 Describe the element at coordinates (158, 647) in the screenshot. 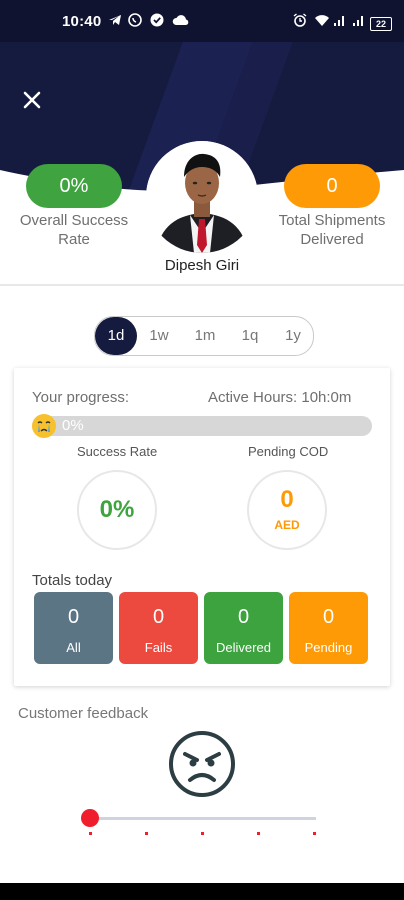

I see `total-fails-label: Fails` at that location.